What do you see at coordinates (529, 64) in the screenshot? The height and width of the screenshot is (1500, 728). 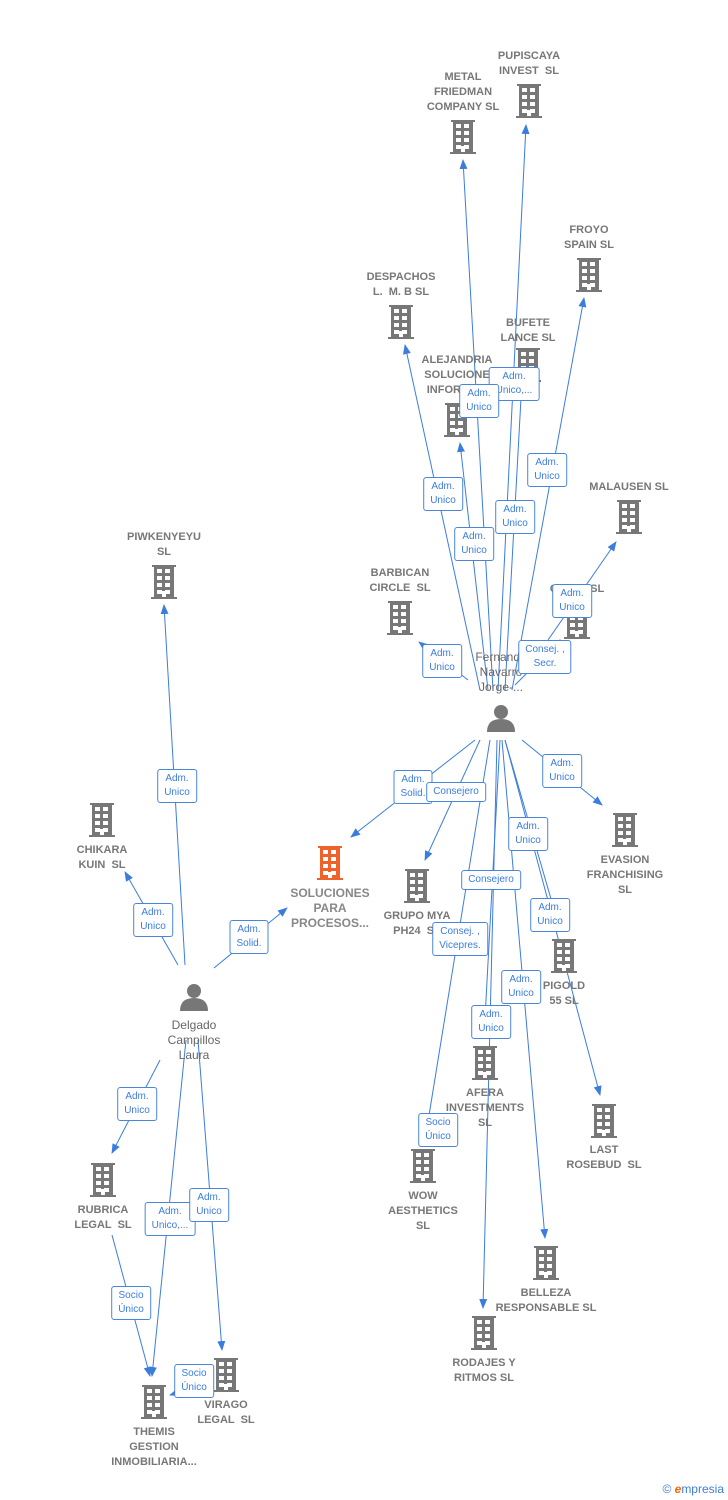 I see `company-node-label: PUPISCAYA INVEST SL` at bounding box center [529, 64].